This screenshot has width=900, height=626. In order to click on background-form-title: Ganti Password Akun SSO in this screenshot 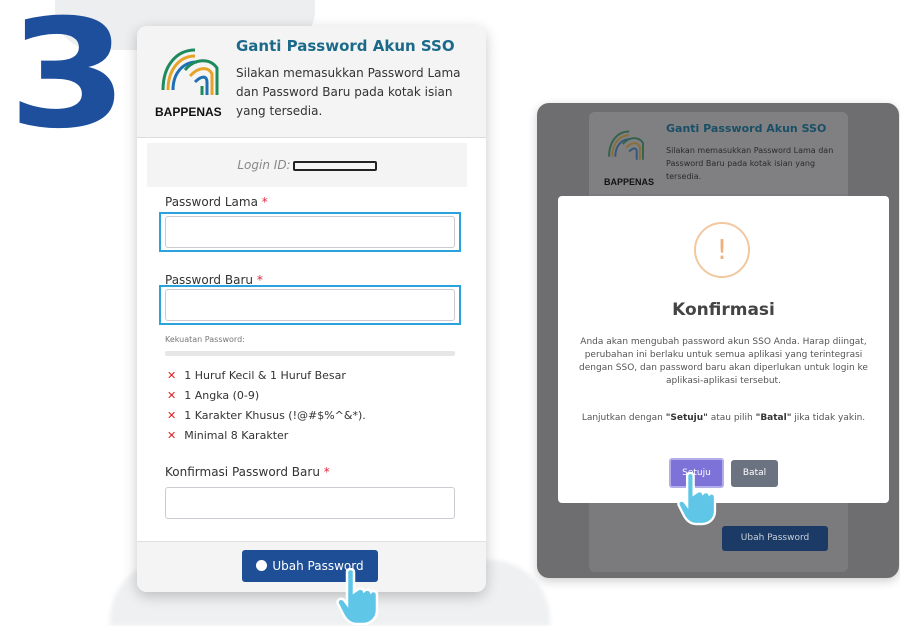, I will do `click(746, 128)`.